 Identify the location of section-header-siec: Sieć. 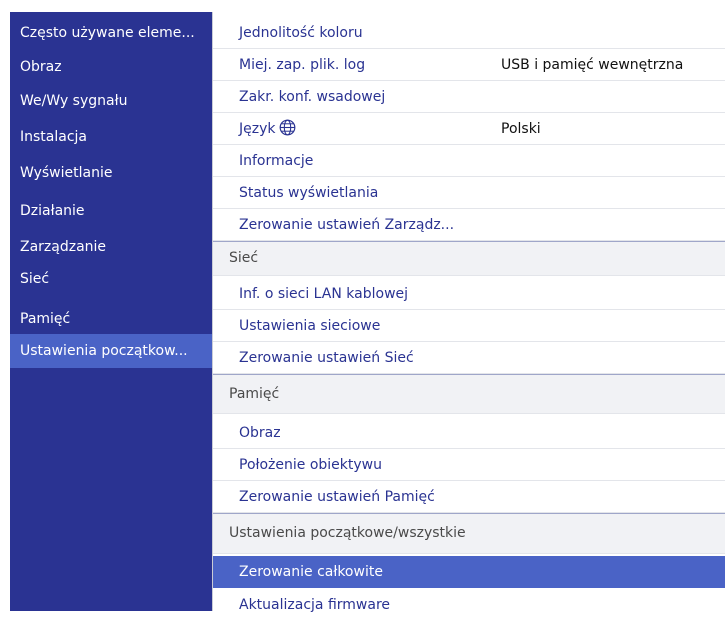
(469, 258).